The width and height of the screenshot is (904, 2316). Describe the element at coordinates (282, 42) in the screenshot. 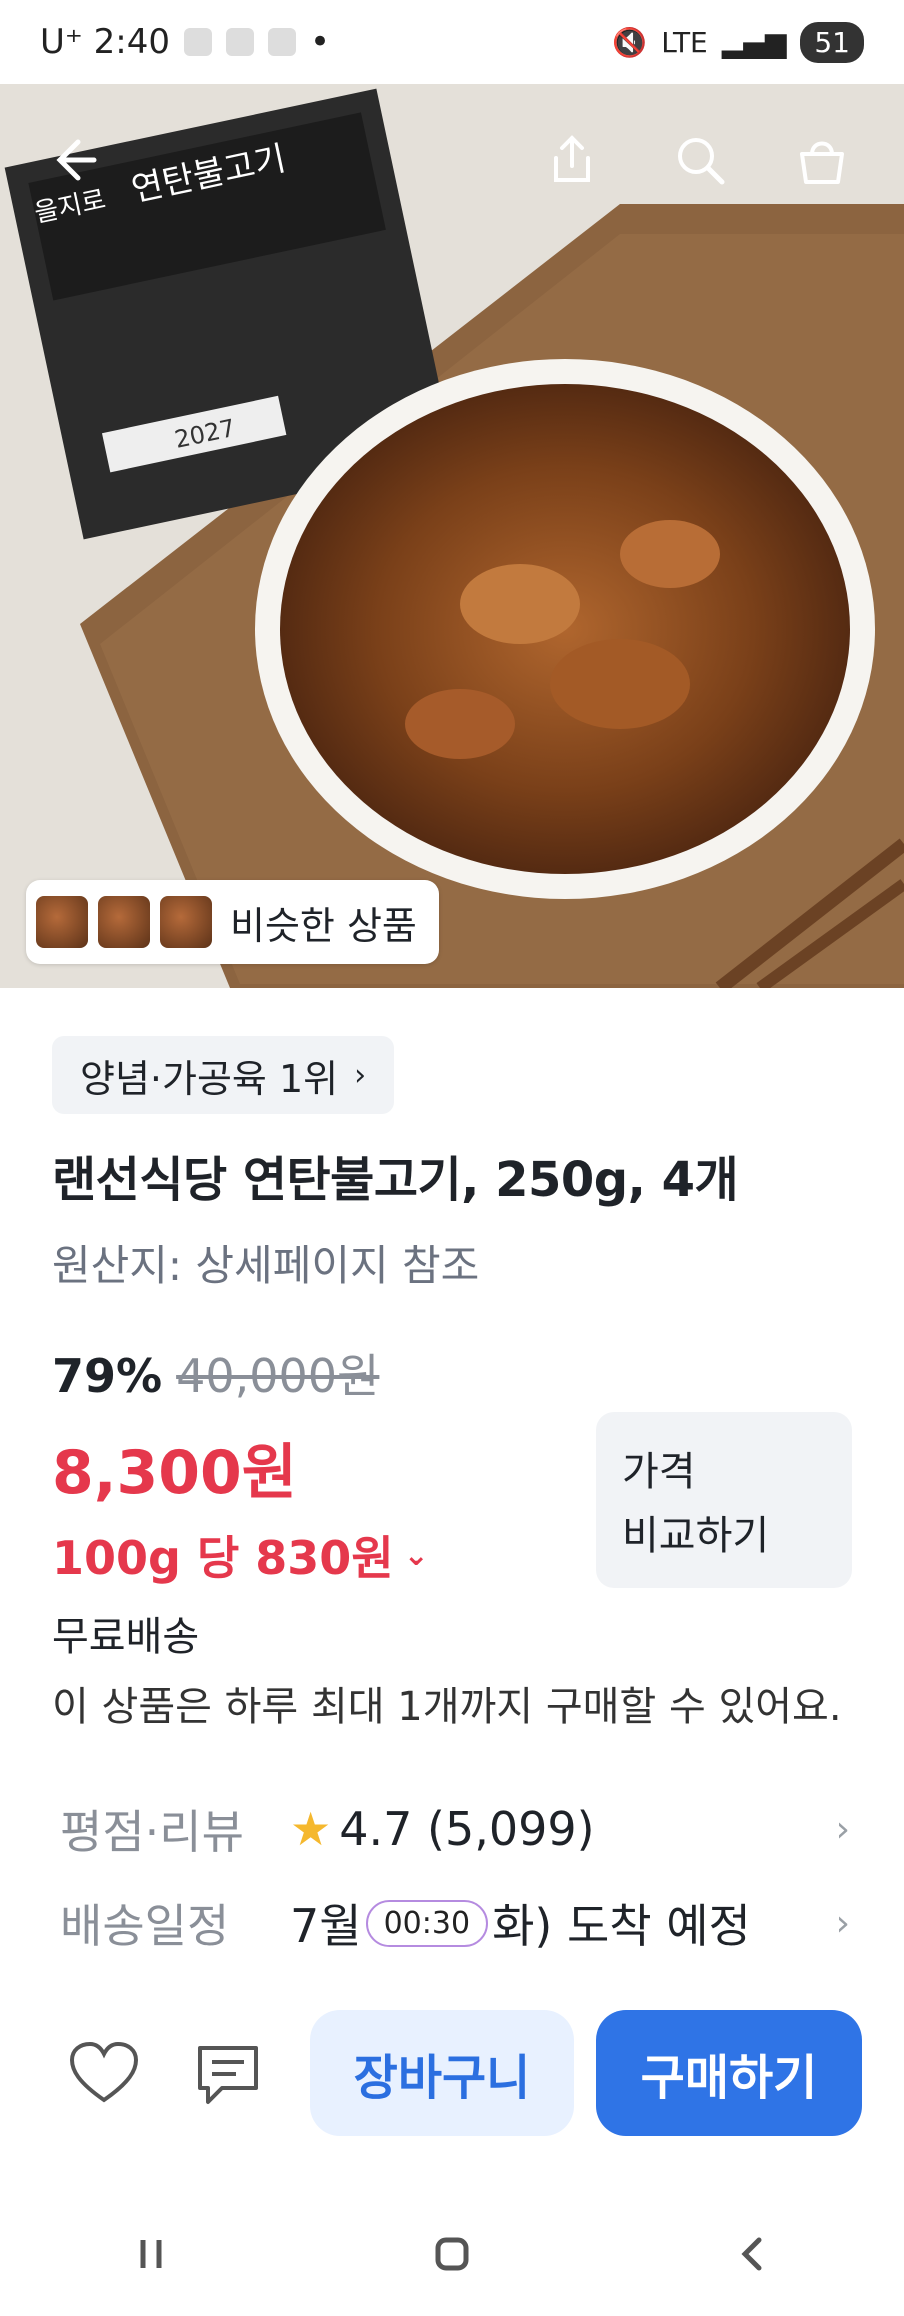

I see `talk-notification-icon` at that location.